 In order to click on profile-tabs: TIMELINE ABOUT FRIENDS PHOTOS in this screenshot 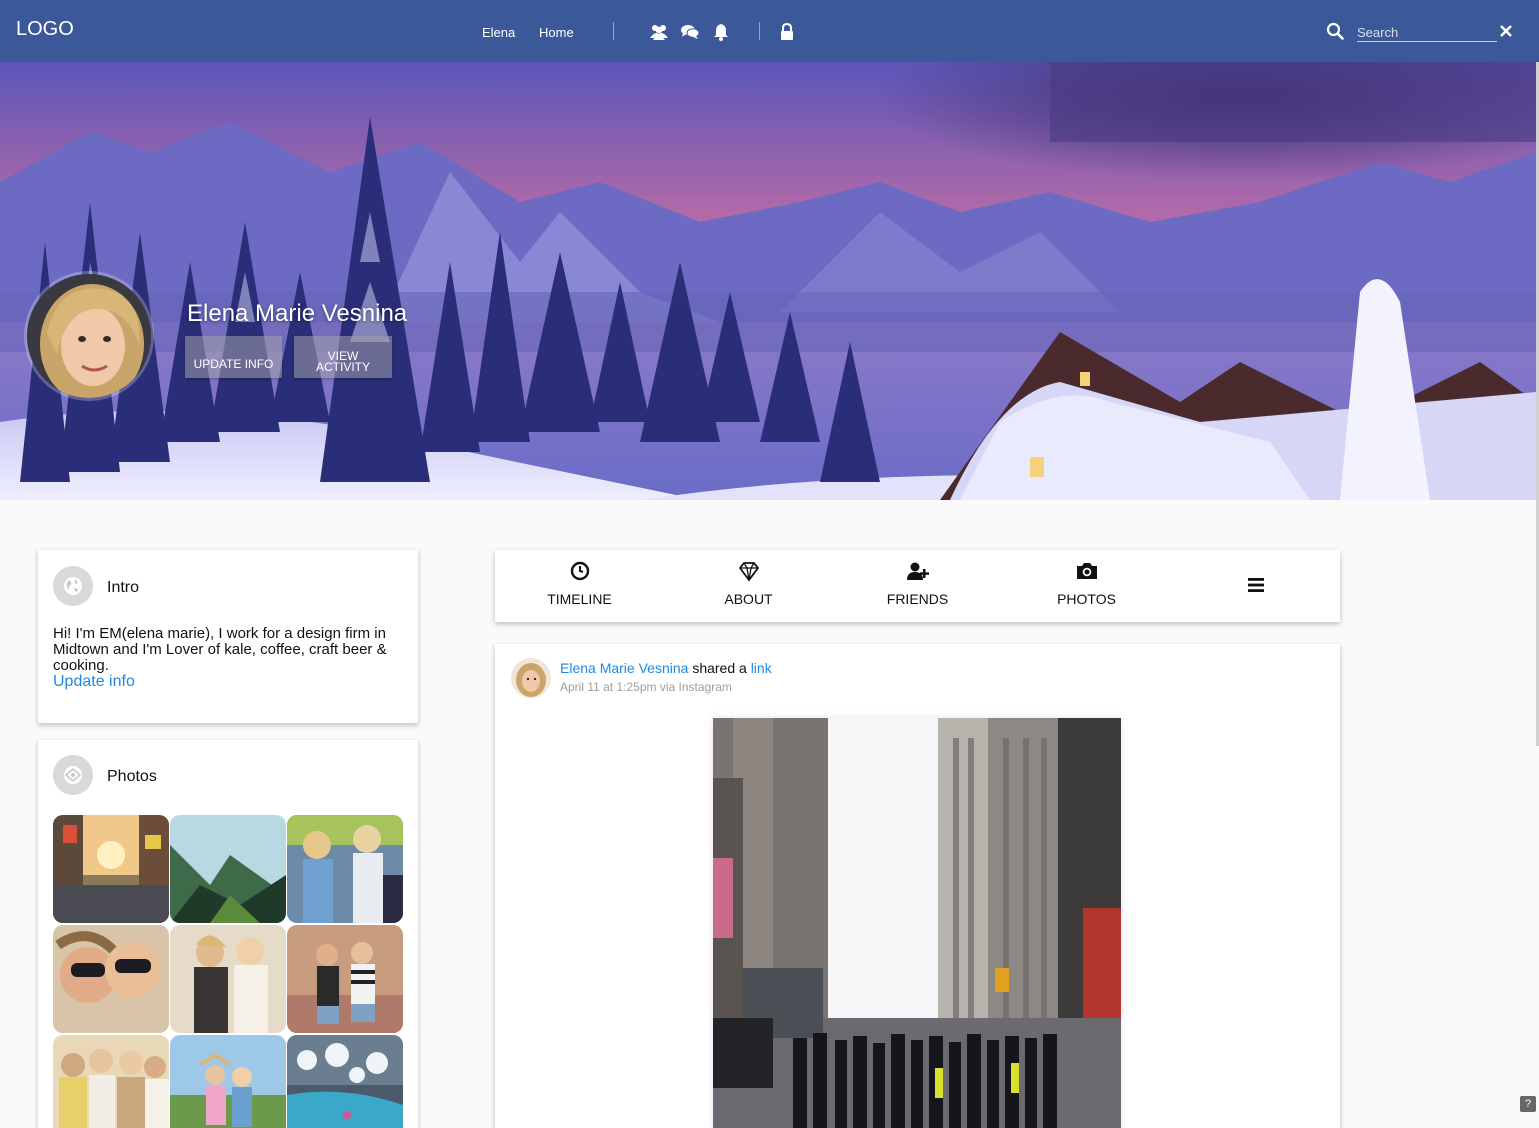, I will do `click(917, 586)`.